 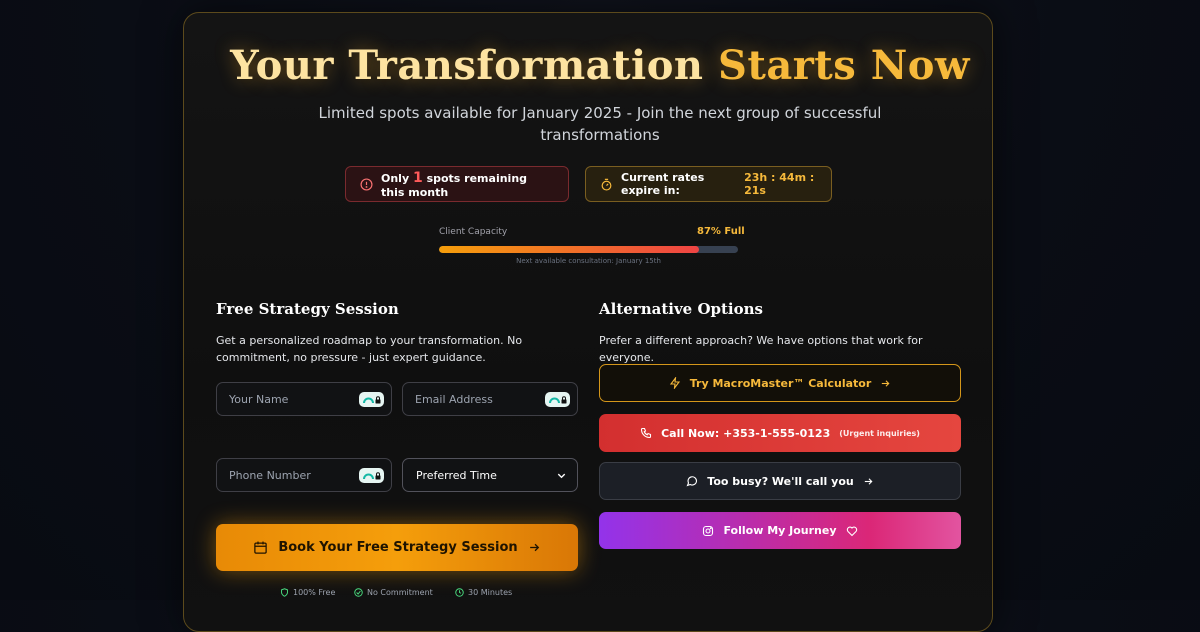 I want to click on clock-icon, so click(x=459, y=592).